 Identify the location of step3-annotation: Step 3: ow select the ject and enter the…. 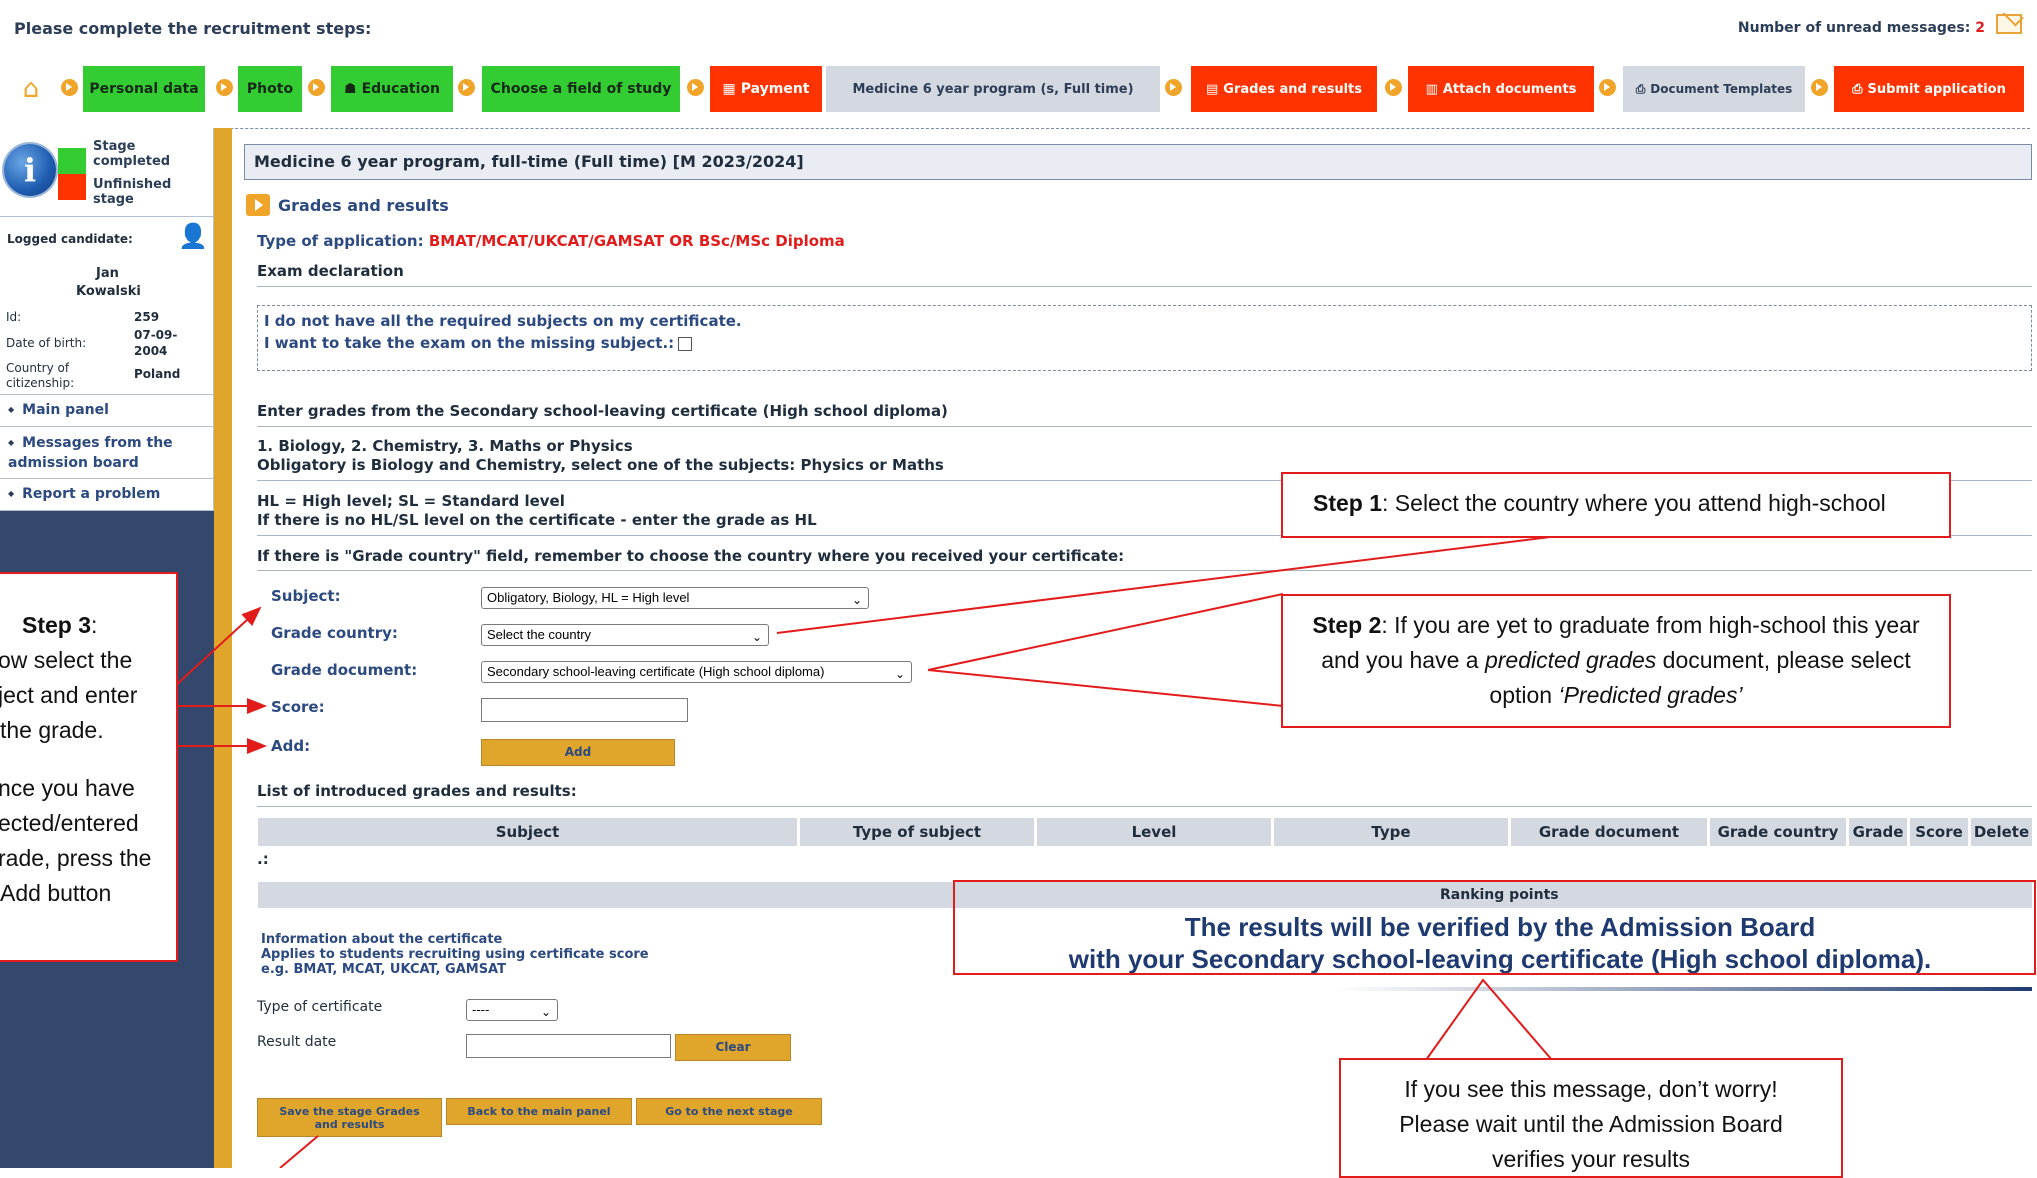
(89, 767).